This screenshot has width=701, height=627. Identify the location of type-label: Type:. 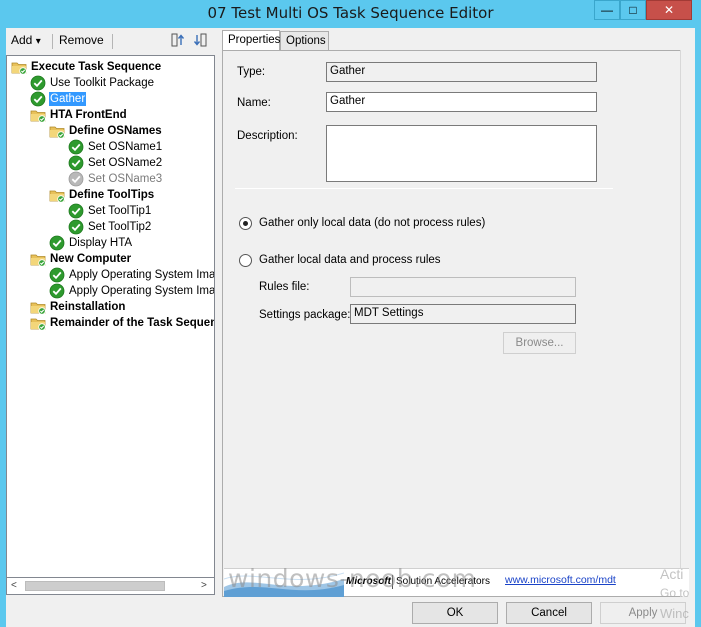
(251, 72).